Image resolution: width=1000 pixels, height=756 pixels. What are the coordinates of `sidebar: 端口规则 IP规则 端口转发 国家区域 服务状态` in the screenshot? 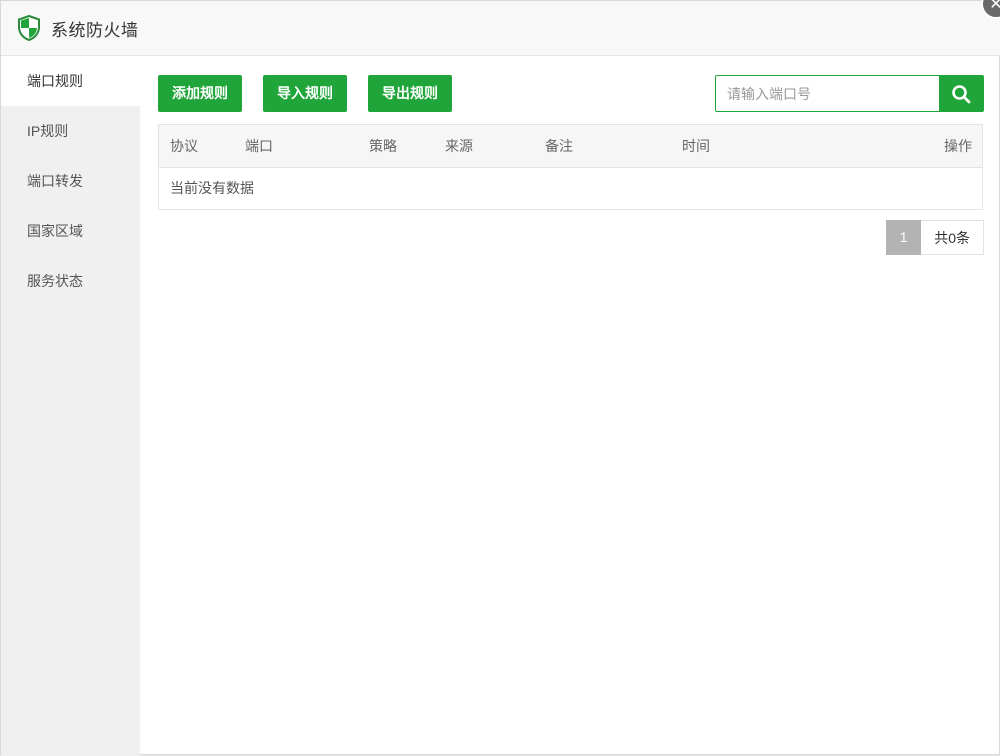 It's located at (70, 406).